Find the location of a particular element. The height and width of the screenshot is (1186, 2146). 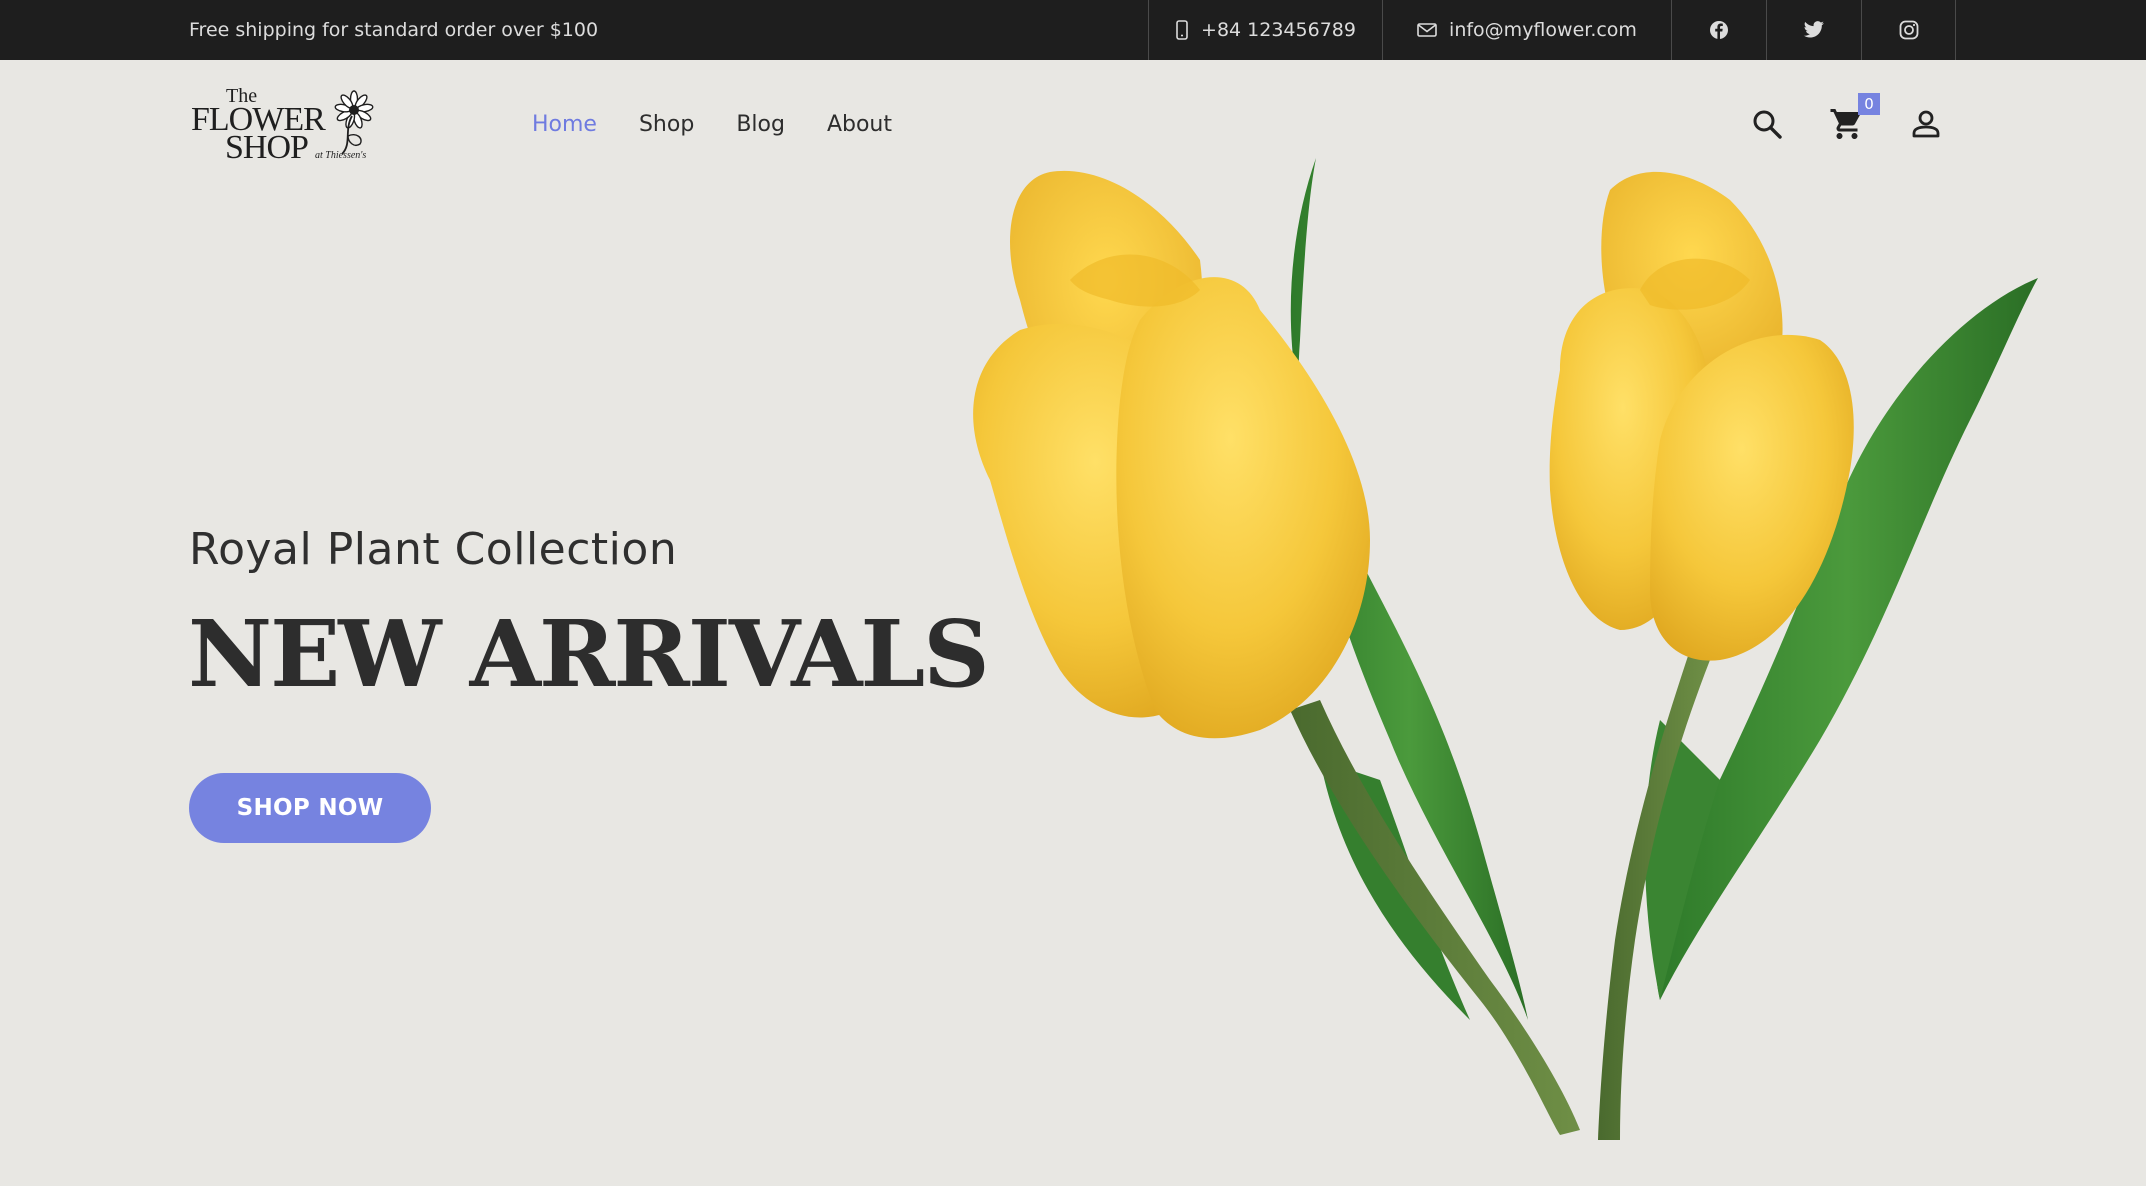

email-contact: info@myflower.com is located at coordinates (1526, 30).